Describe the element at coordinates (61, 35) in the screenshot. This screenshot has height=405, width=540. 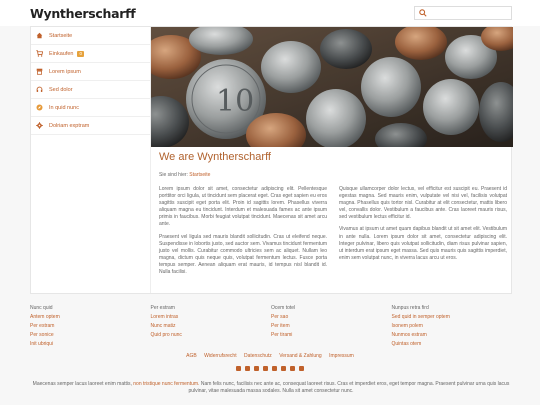
I see `sidebar-item-label: Startseite` at that location.